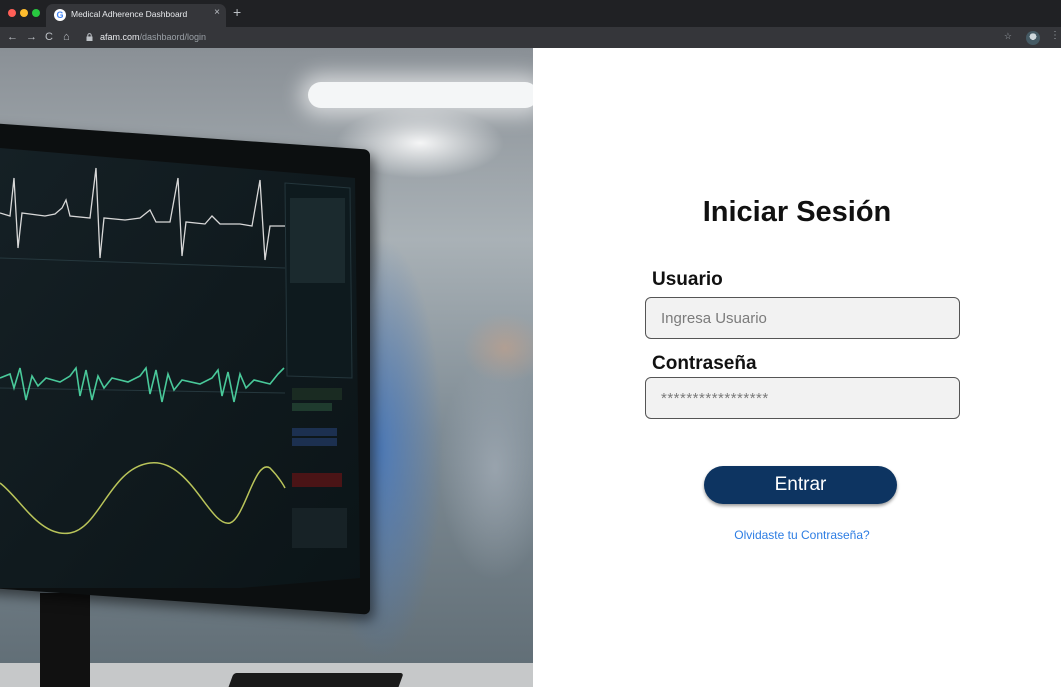 Image resolution: width=1061 pixels, height=687 pixels. Describe the element at coordinates (89, 37) in the screenshot. I see `lock-icon` at that location.